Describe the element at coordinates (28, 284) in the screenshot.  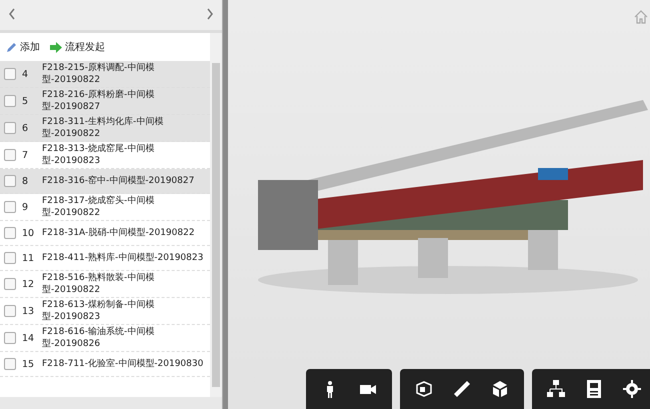
I see `row-number: 12` at that location.